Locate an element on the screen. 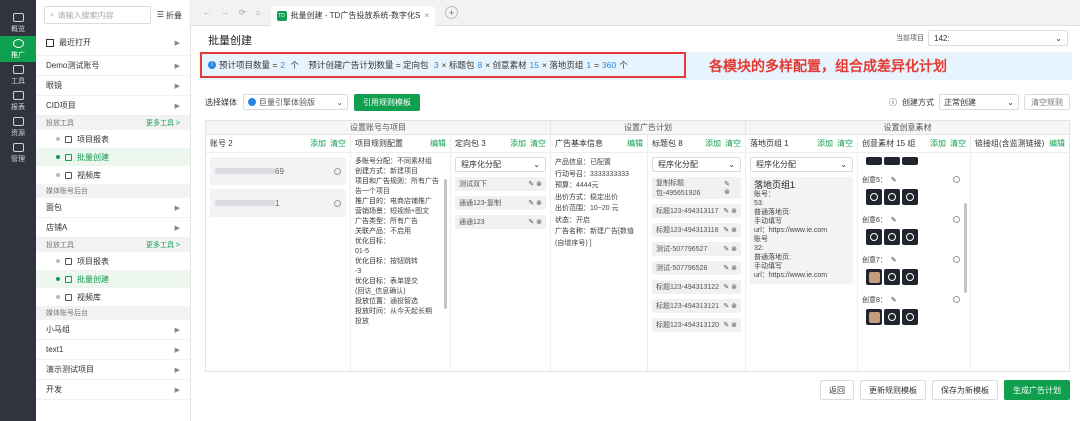 The image size is (1080, 421). landing-allocation-select: 程序化分配 ⌄ is located at coordinates (801, 164).